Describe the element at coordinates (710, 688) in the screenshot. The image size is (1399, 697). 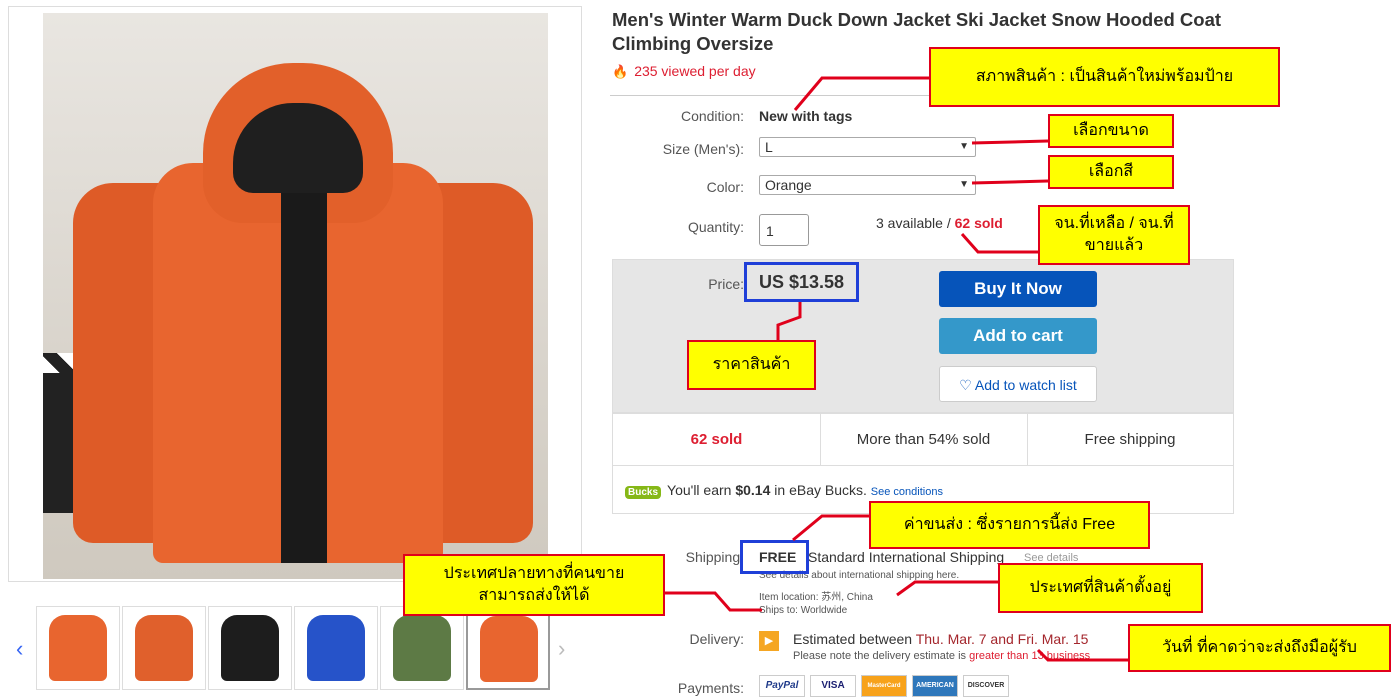
I see `payments-label: Payments:` at that location.